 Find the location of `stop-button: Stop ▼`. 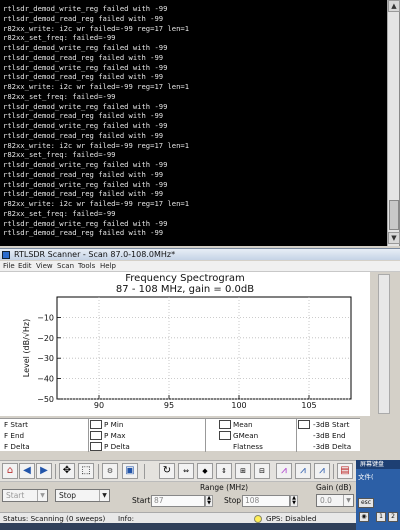

stop-button: Stop ▼ is located at coordinates (82, 495).